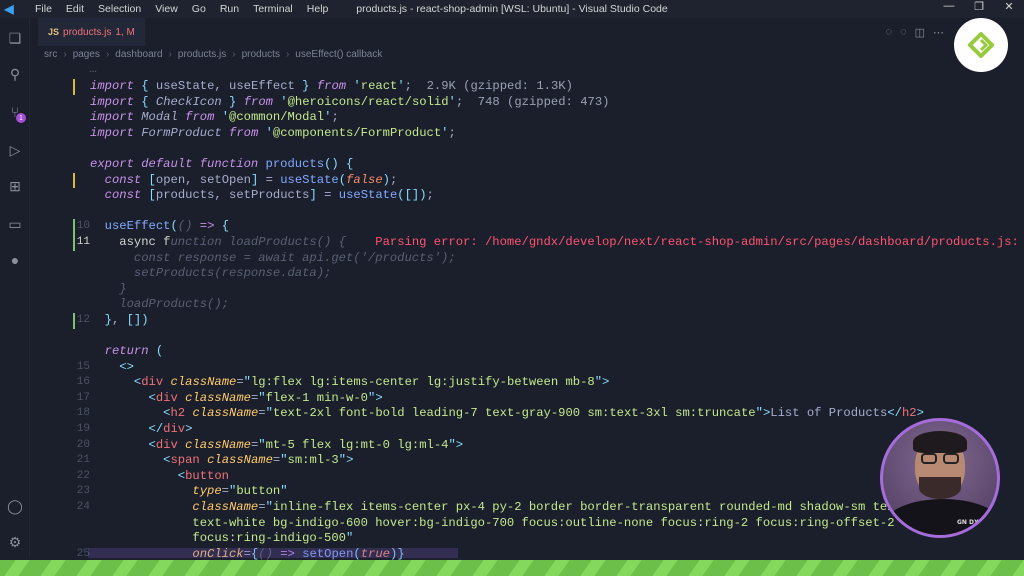 The image size is (1024, 576). I want to click on code-line: }, so click(108, 288).